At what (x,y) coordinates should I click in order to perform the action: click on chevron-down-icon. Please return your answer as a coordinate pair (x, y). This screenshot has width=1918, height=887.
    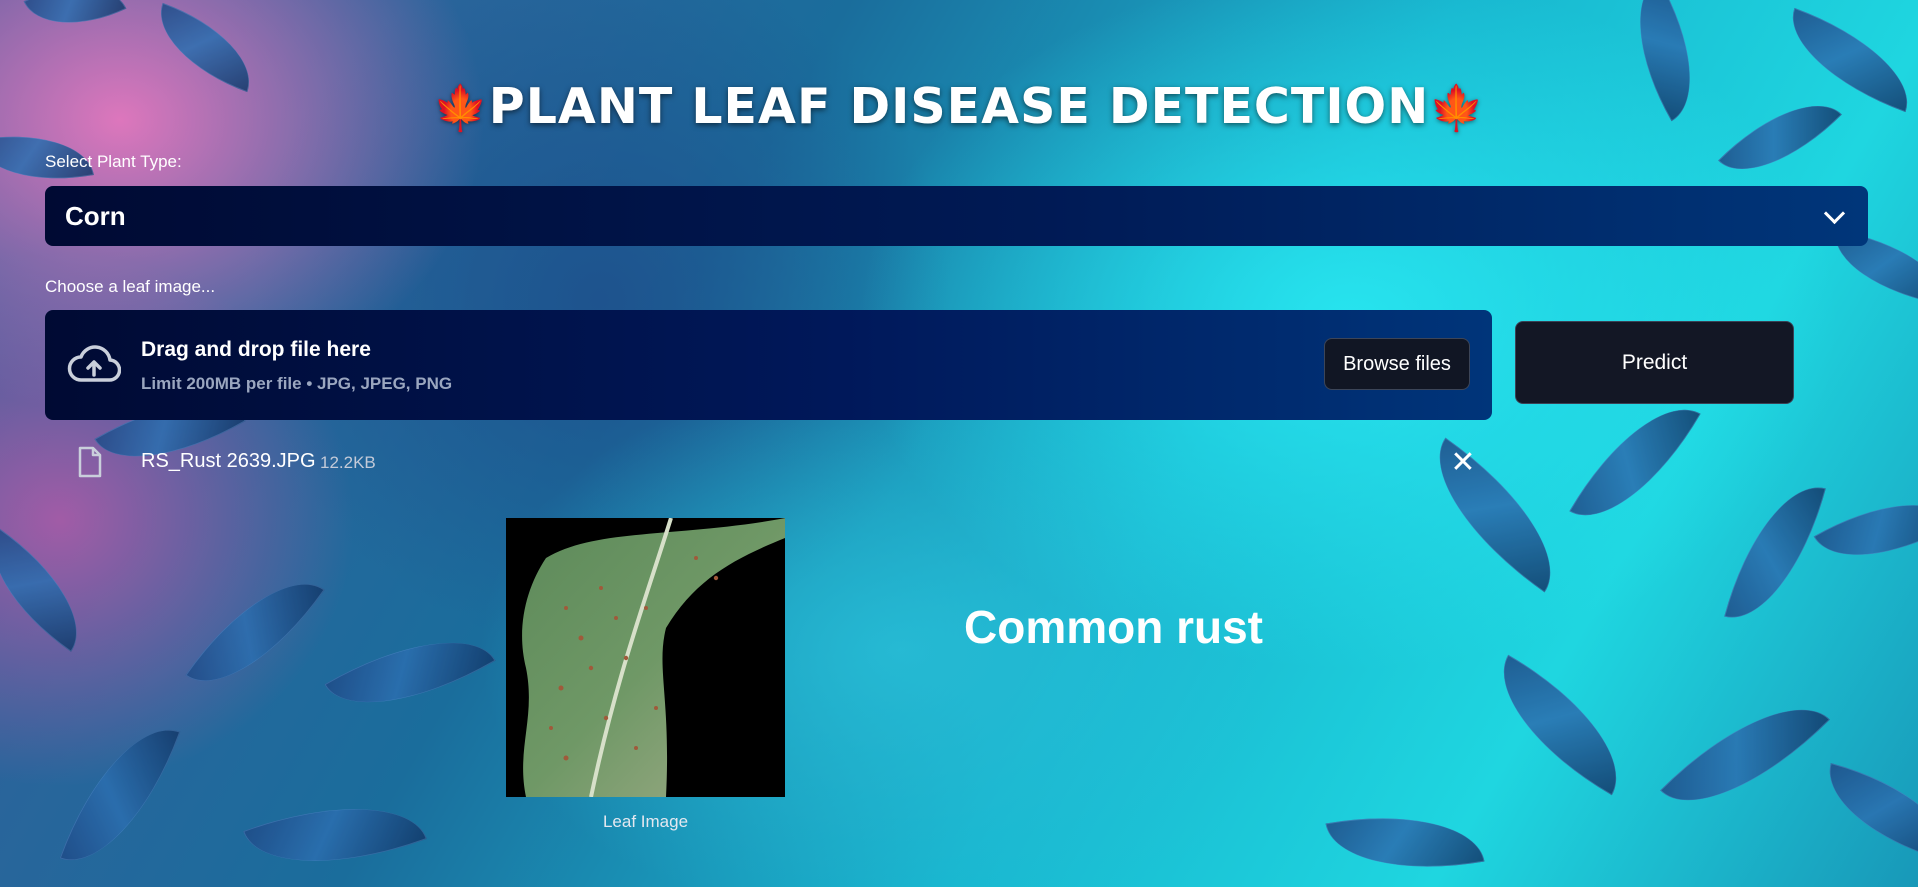
    Looking at the image, I should click on (1834, 213).